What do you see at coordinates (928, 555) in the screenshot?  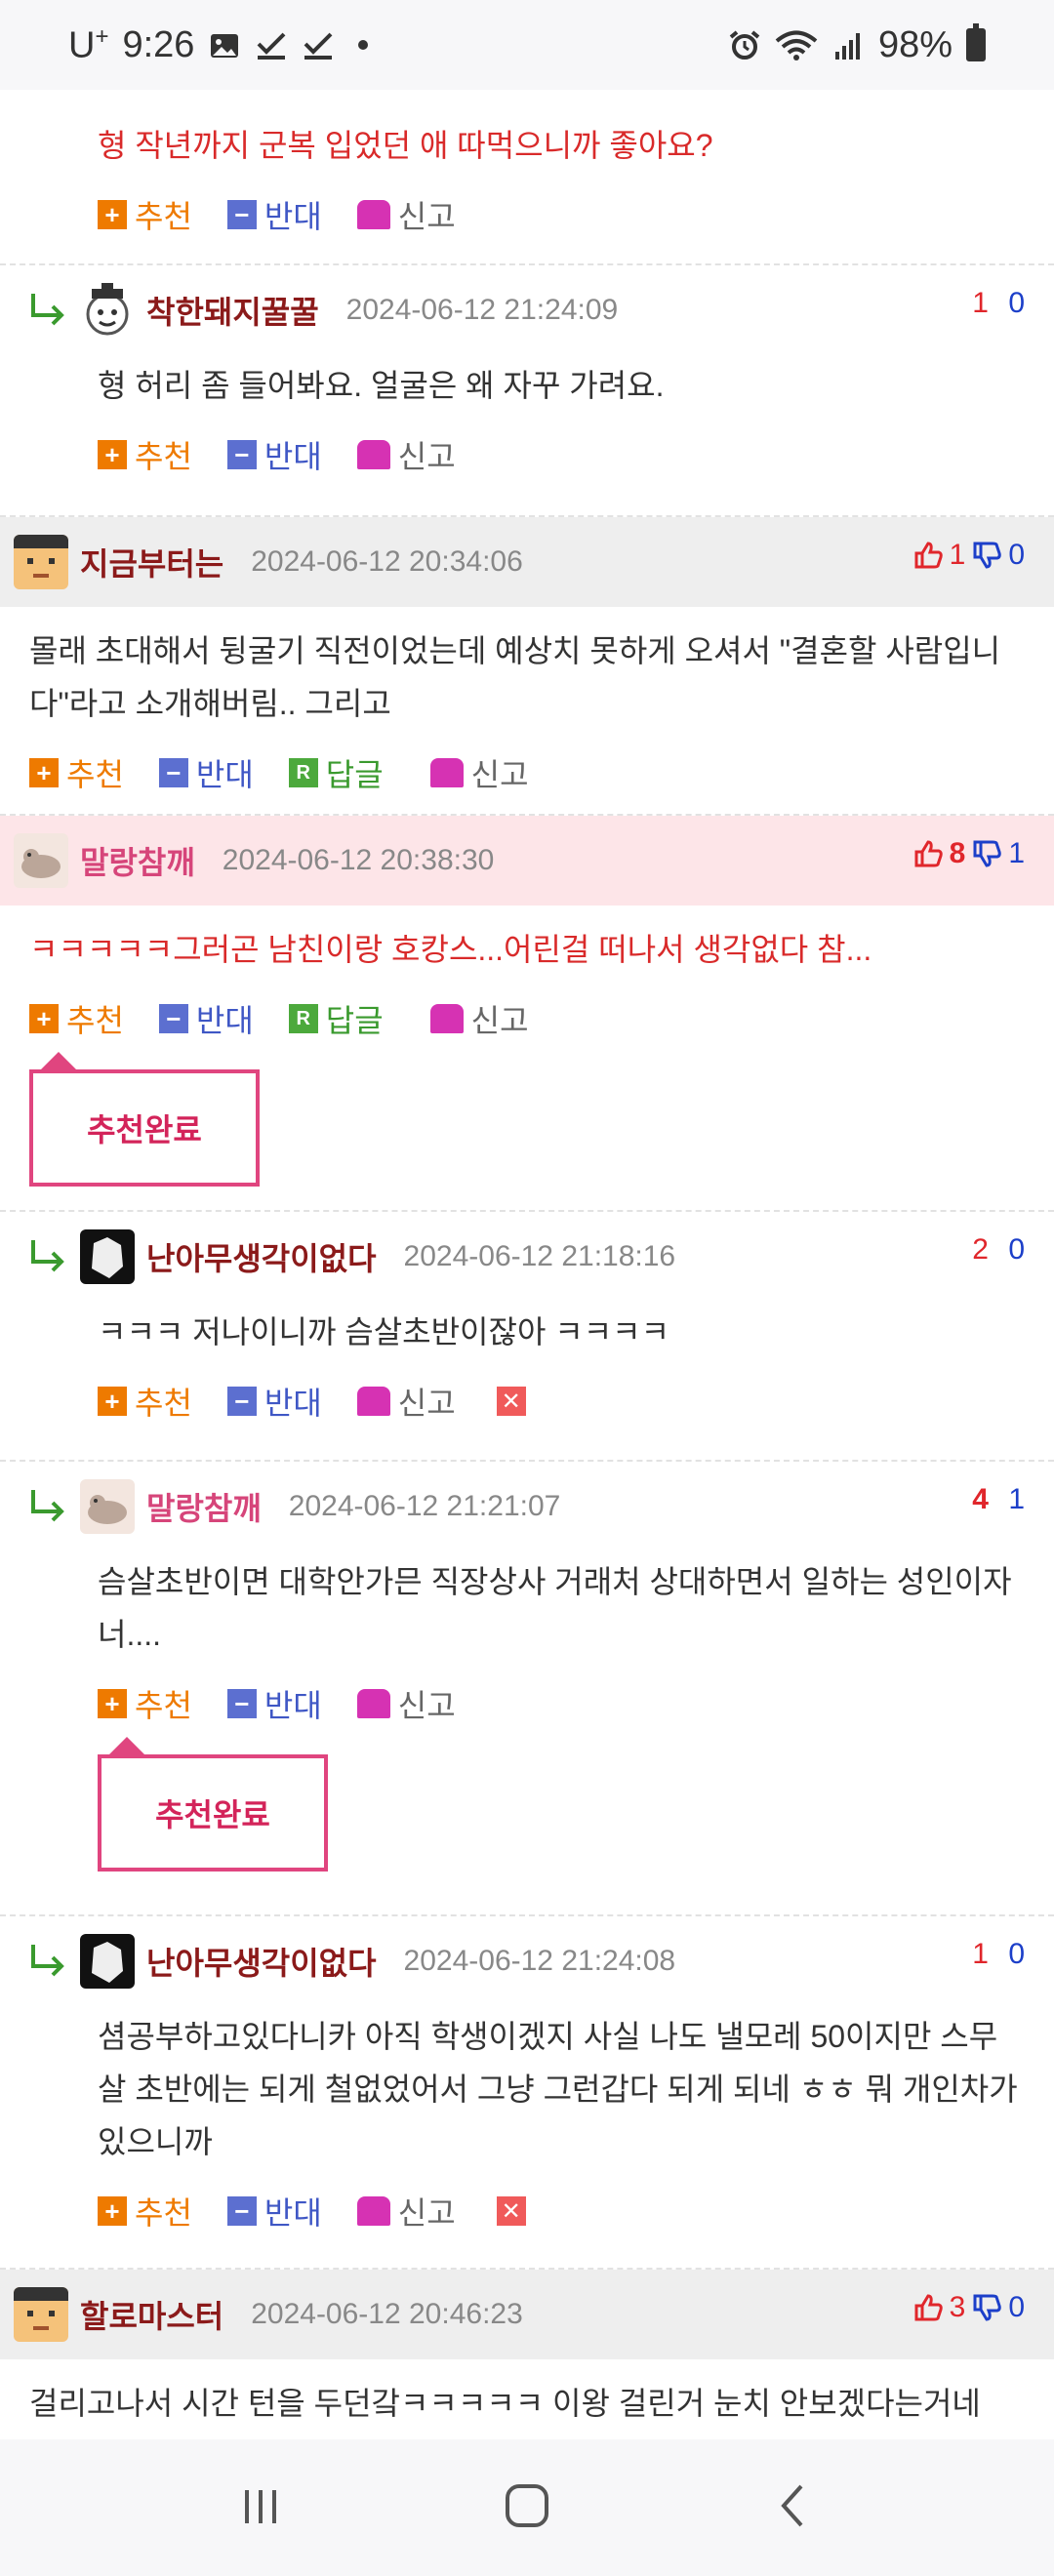 I see `thumbs-up-icon` at bounding box center [928, 555].